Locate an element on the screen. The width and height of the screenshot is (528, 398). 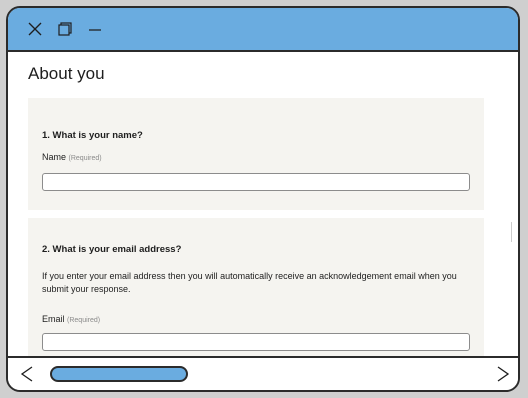
minimize-button is located at coordinates (95, 29).